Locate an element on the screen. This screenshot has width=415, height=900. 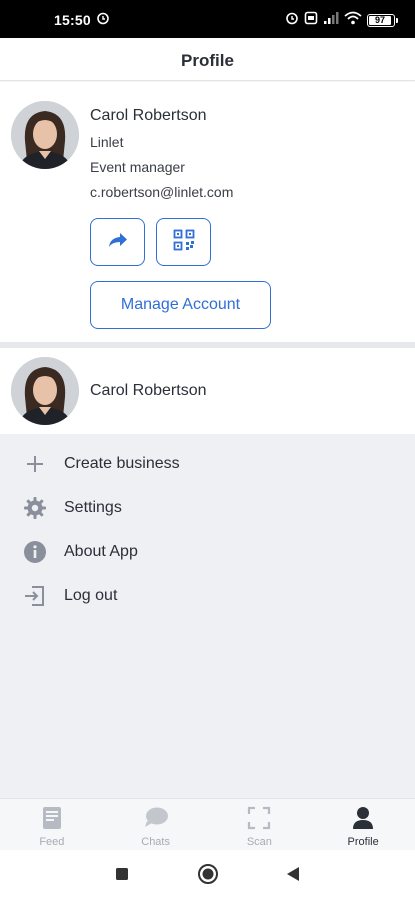
nav-label: Profile is located at coordinates (363, 842).